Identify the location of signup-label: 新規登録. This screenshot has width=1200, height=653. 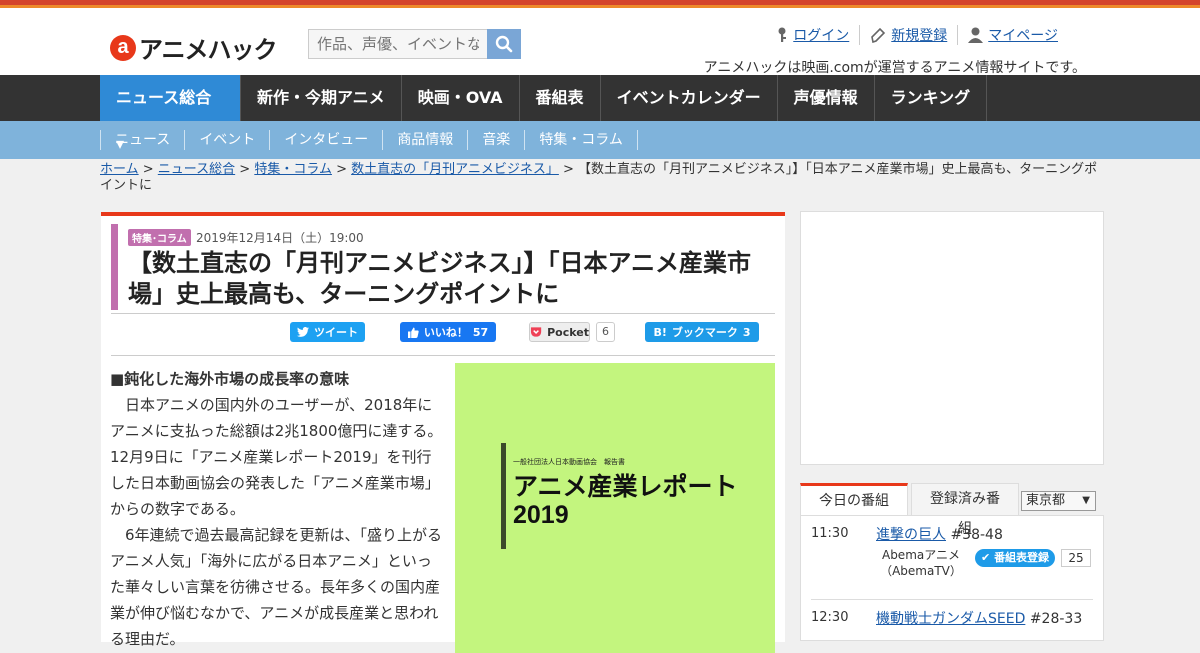
(919, 35).